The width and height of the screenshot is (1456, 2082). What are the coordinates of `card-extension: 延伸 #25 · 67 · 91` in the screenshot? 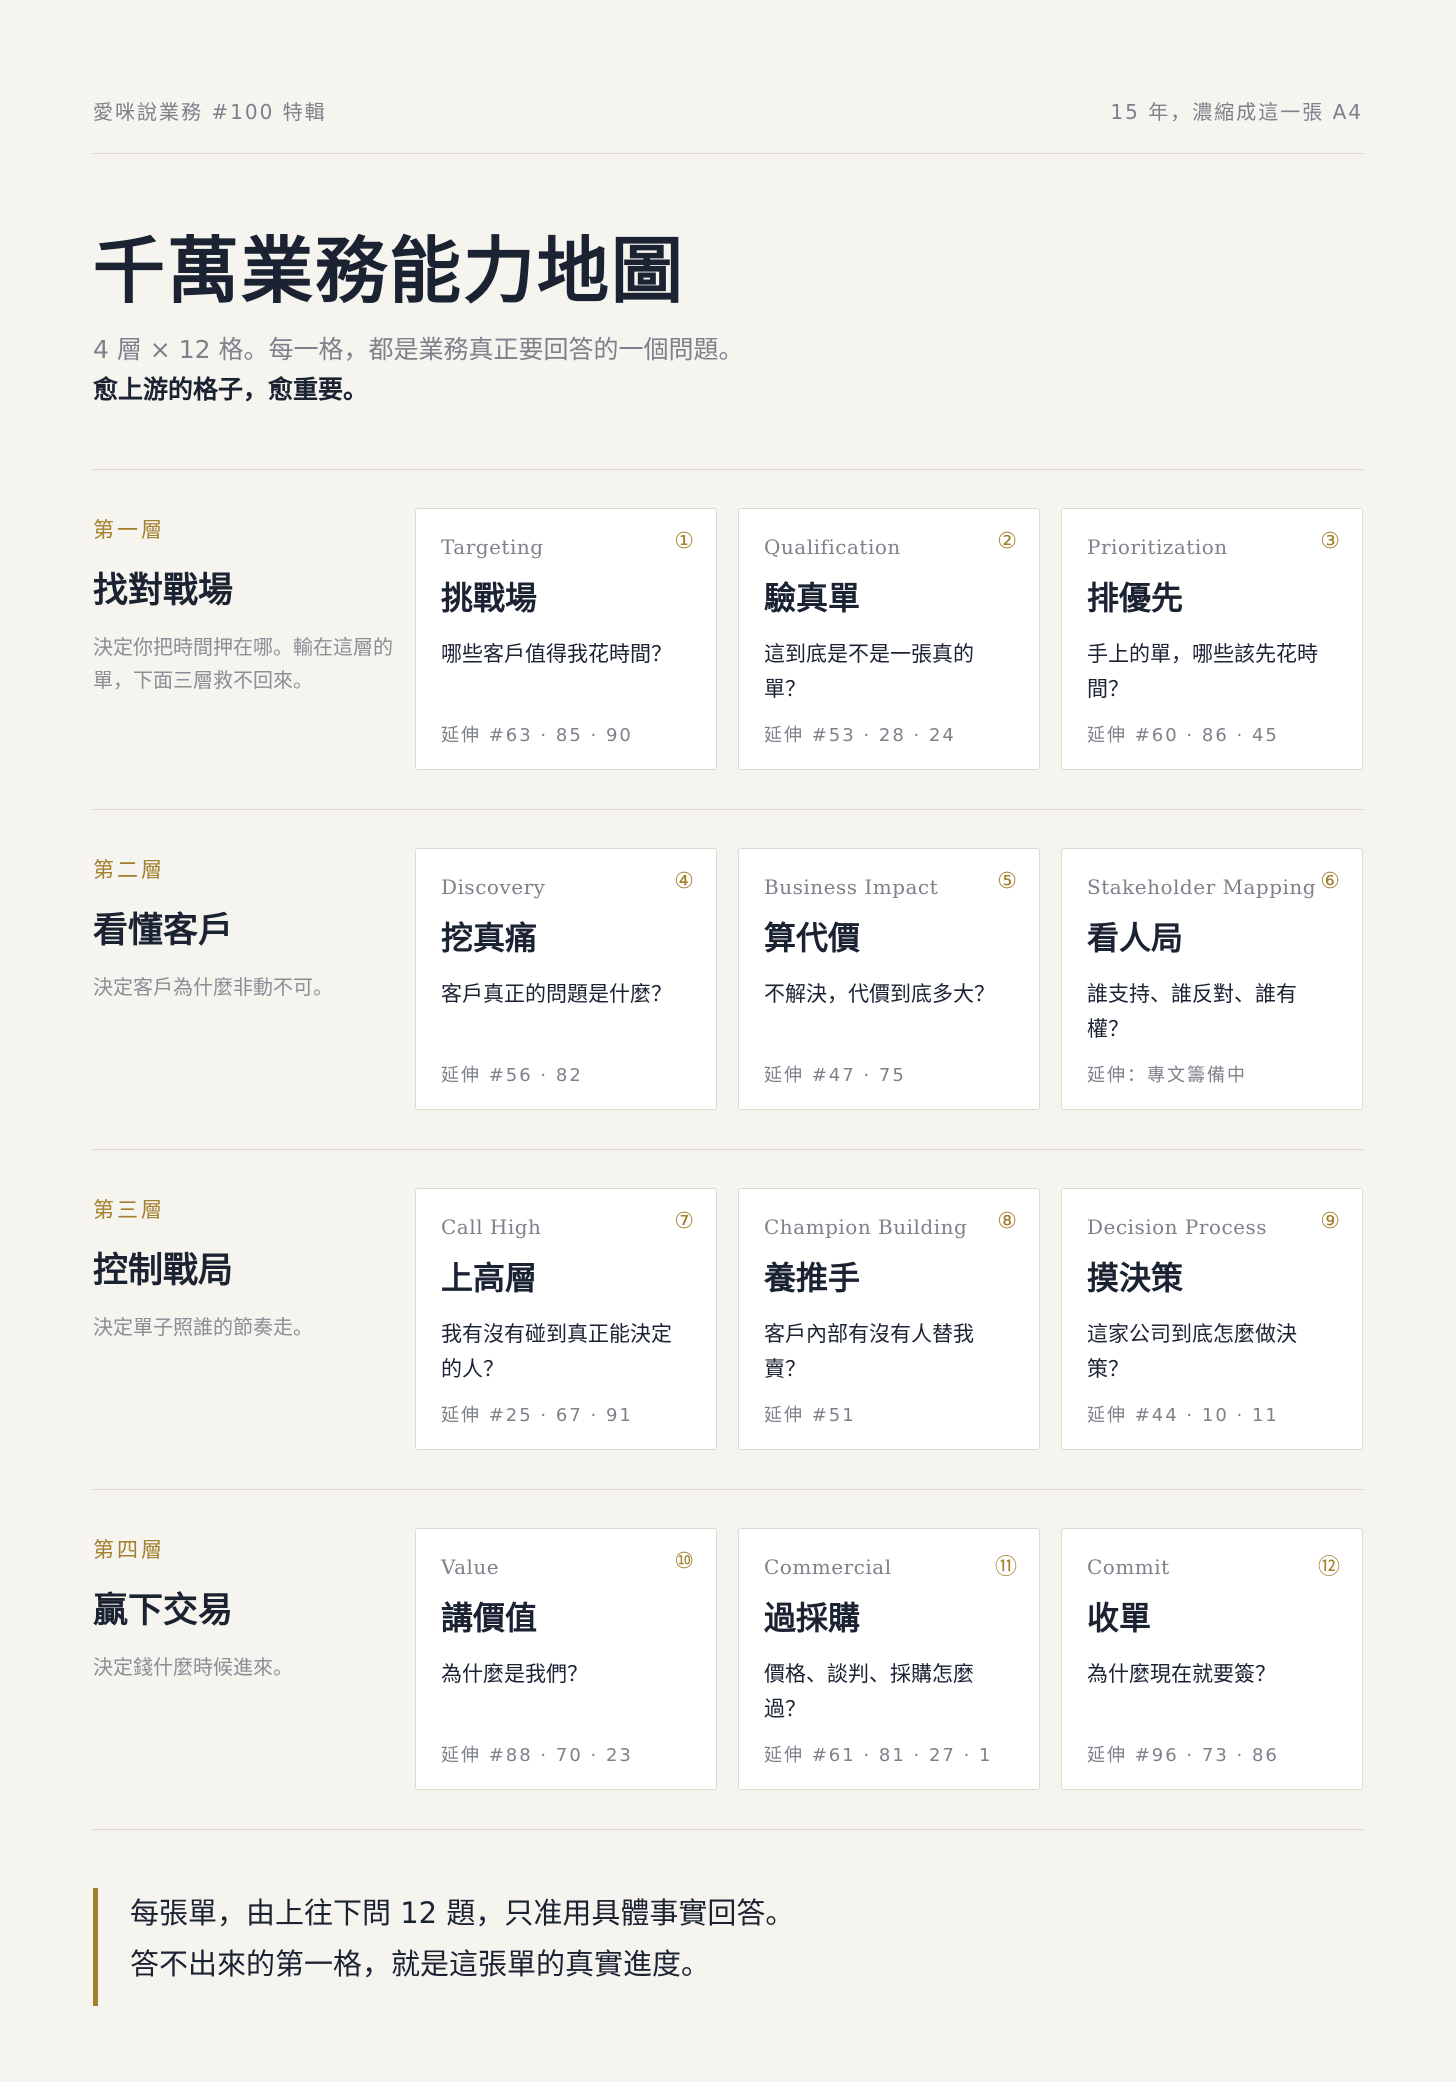 It's located at (537, 1415).